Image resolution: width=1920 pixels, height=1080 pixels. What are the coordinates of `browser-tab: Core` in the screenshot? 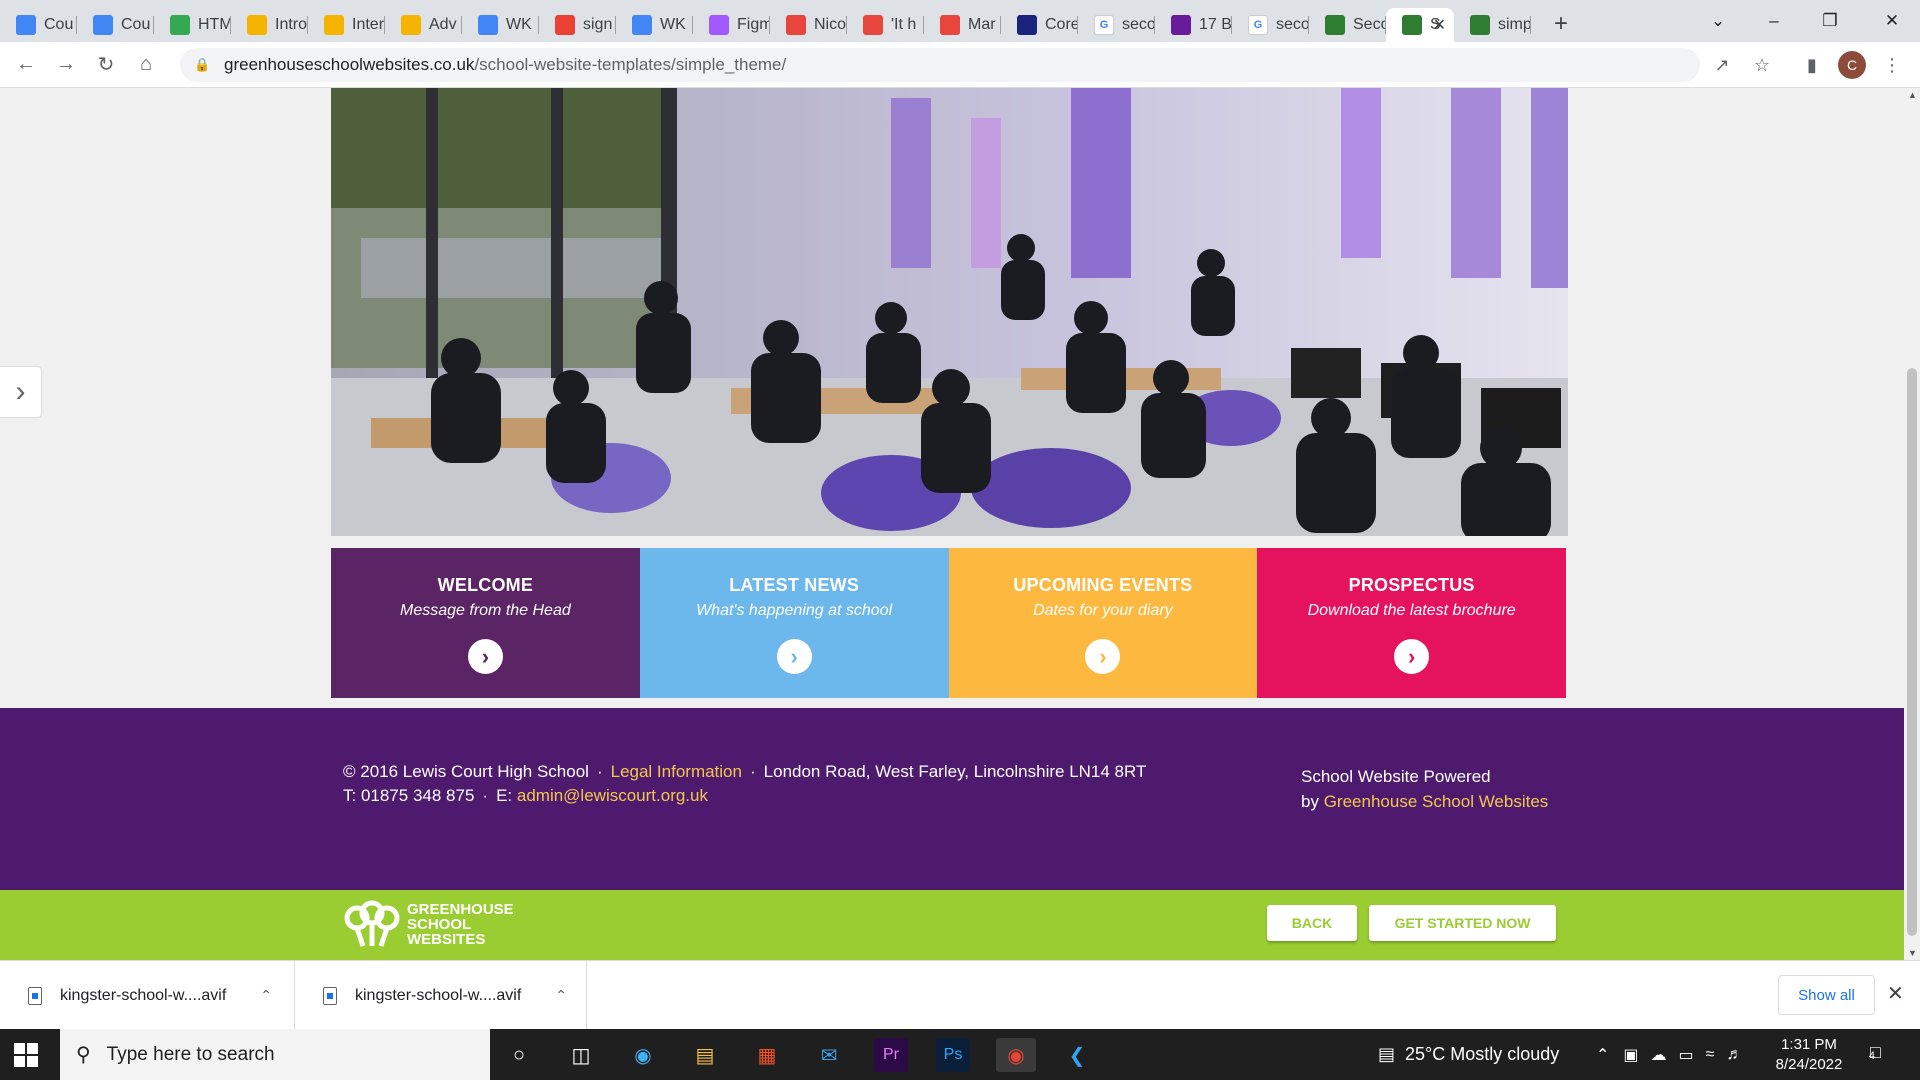 It's located at (1039, 25).